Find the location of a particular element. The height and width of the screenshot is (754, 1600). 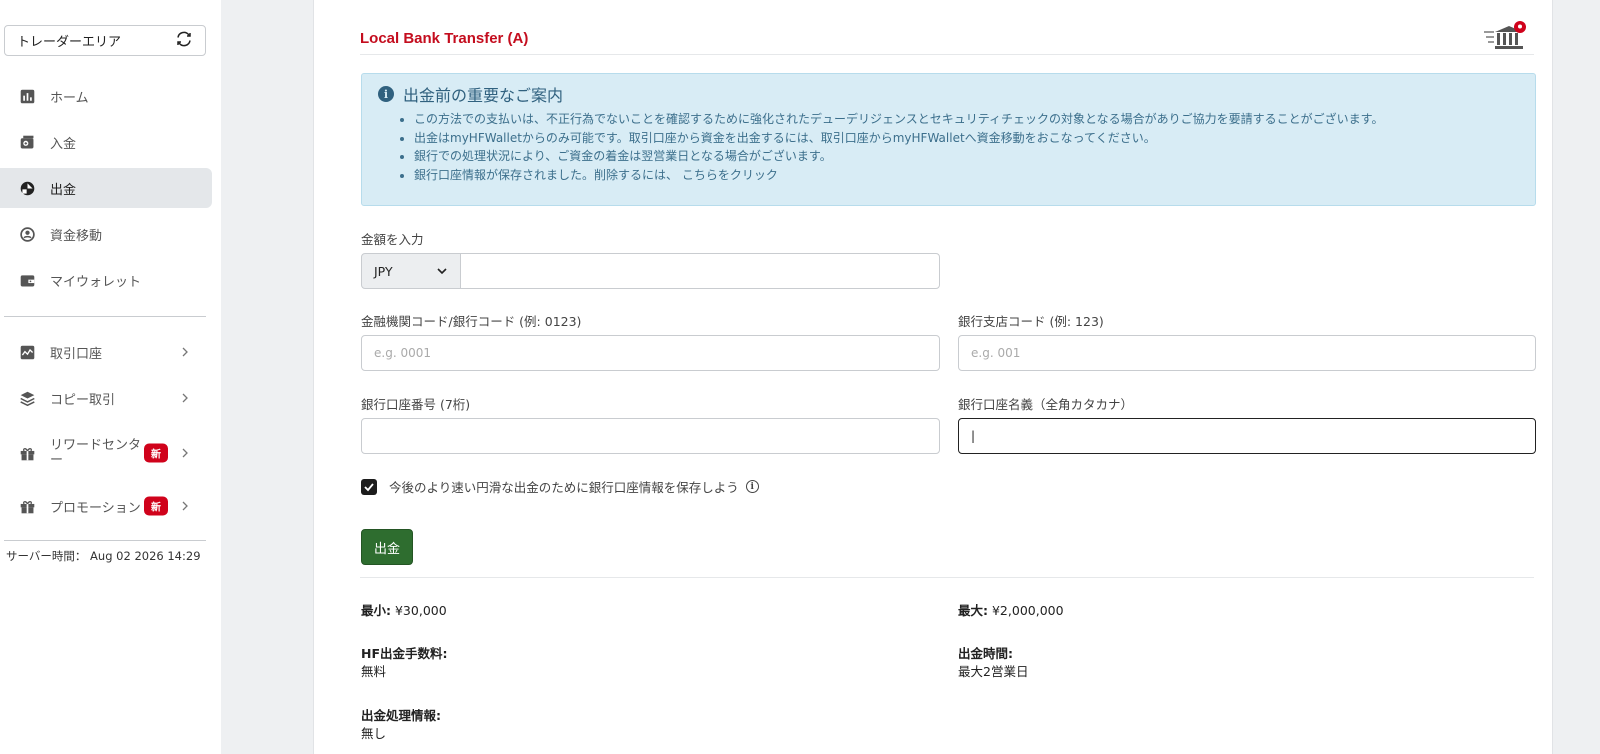

sidebar-item-rewards: リワードセンター 新 is located at coordinates (106, 453).